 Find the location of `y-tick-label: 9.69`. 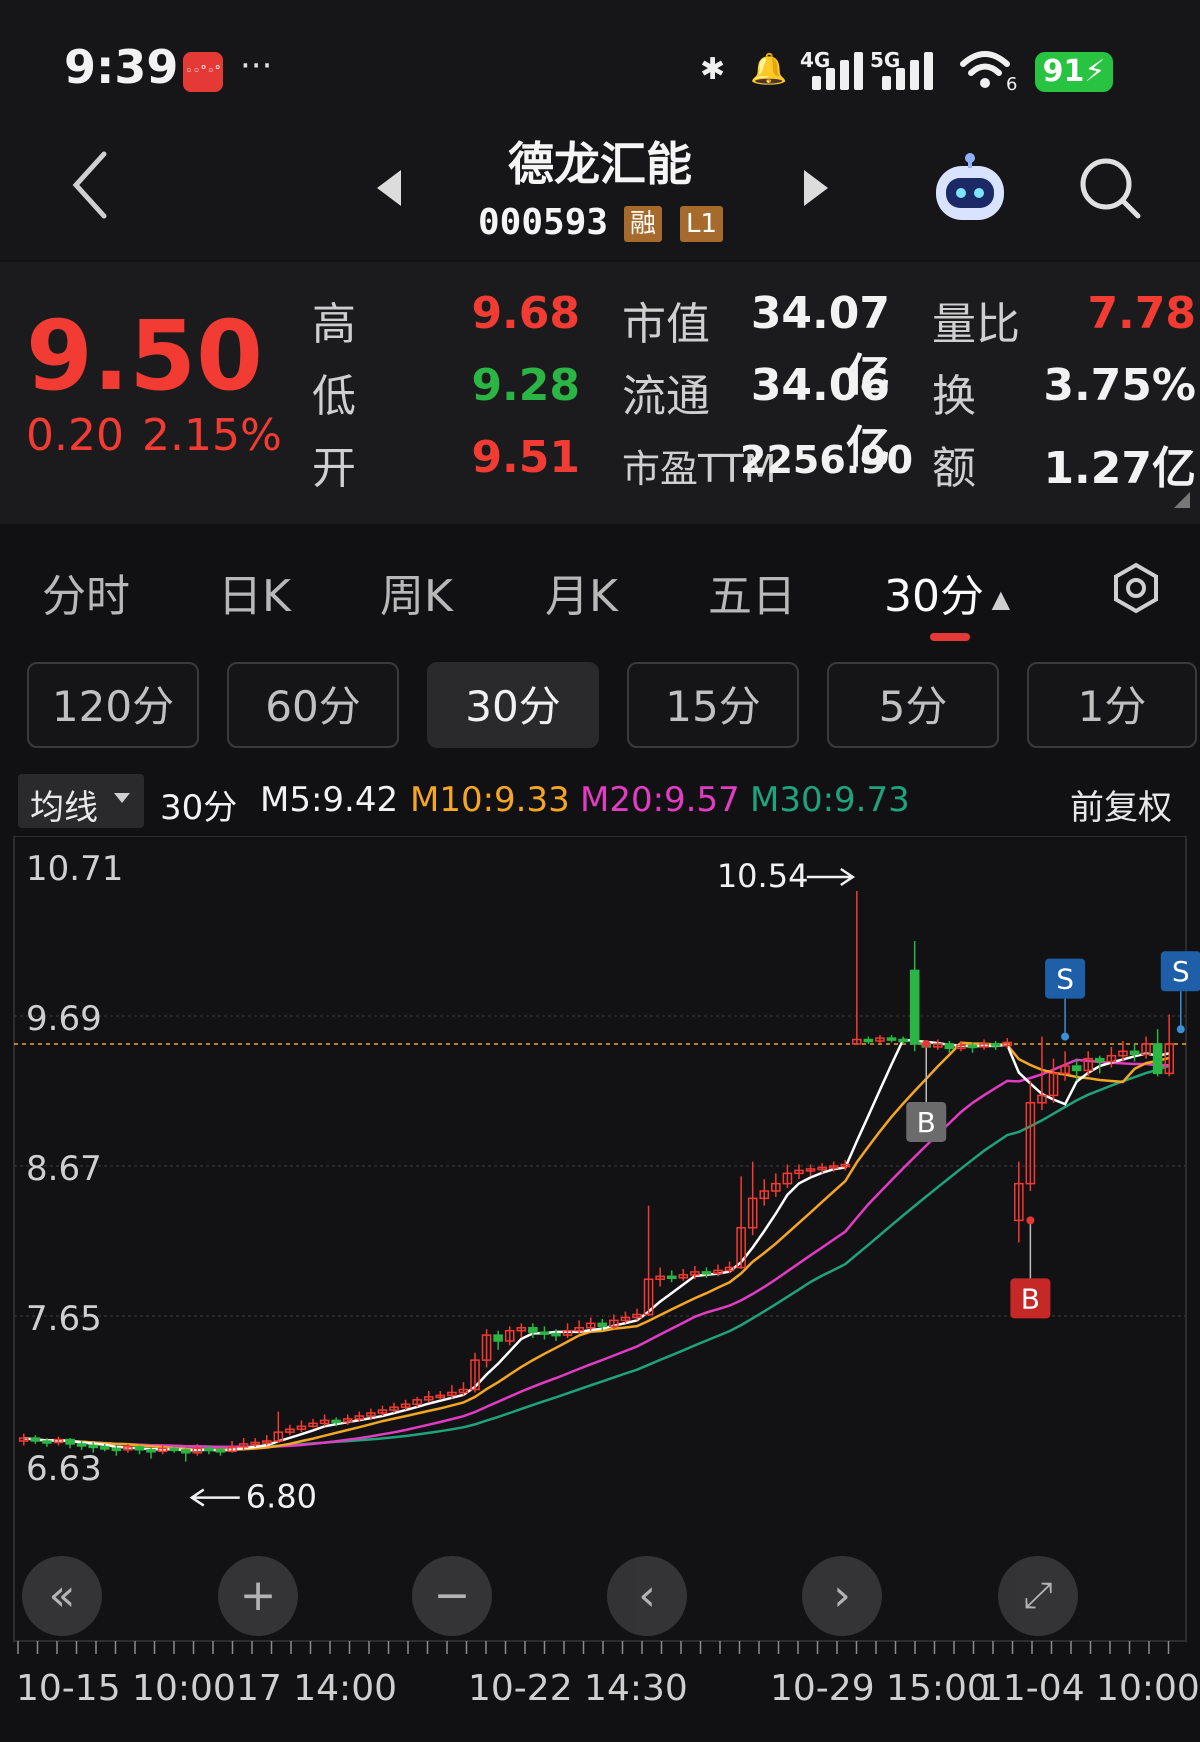

y-tick-label: 9.69 is located at coordinates (64, 1019).